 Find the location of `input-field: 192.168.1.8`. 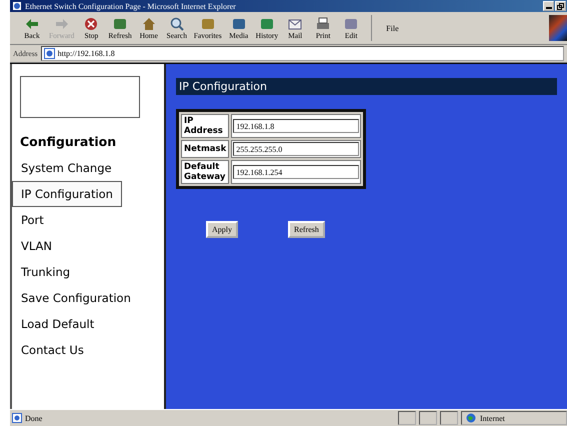

input-field: 192.168.1.8 is located at coordinates (296, 126).